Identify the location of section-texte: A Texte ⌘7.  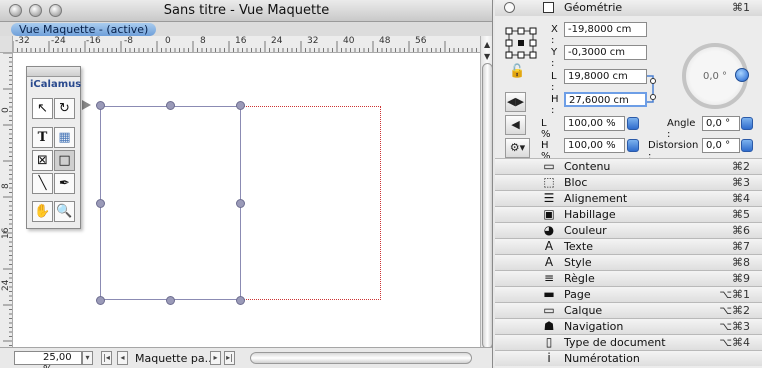
(628, 246).